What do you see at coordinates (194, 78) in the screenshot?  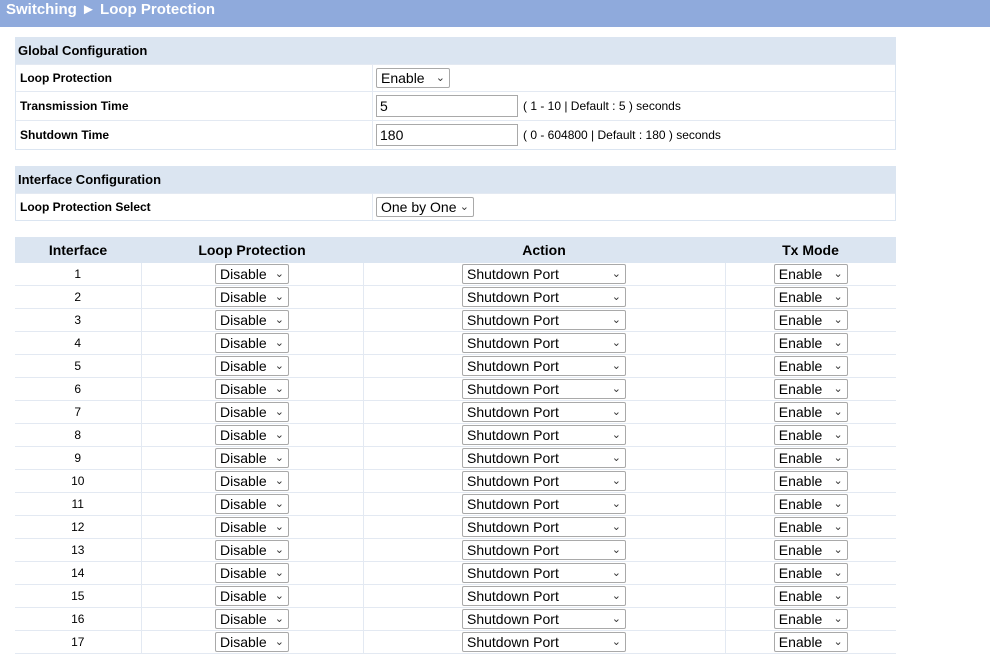 I see `loop-protection-label: Loop Protection` at bounding box center [194, 78].